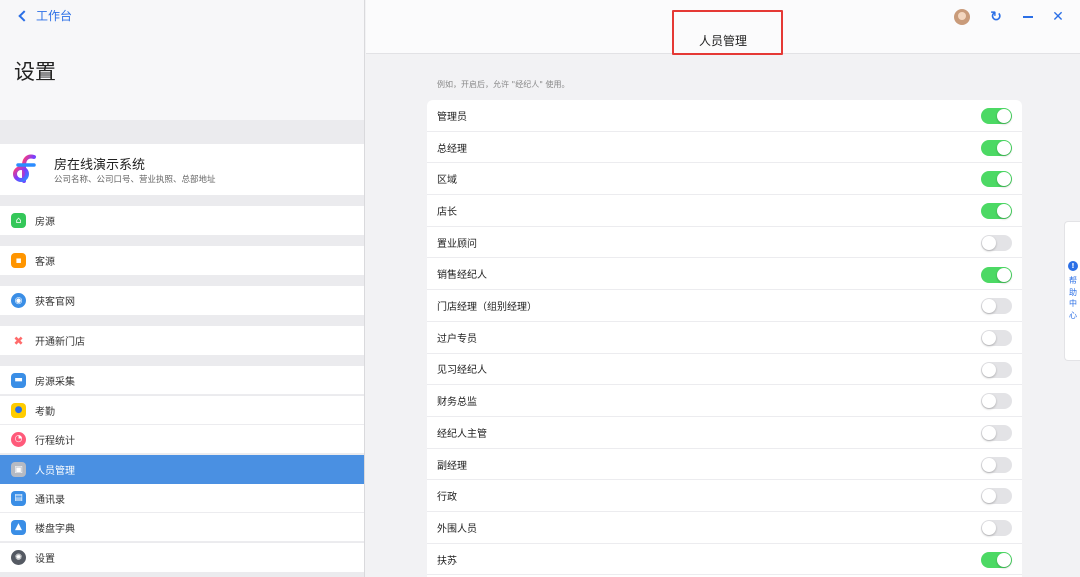 The height and width of the screenshot is (577, 1080). Describe the element at coordinates (447, 212) in the screenshot. I see `role-label: 店长` at that location.